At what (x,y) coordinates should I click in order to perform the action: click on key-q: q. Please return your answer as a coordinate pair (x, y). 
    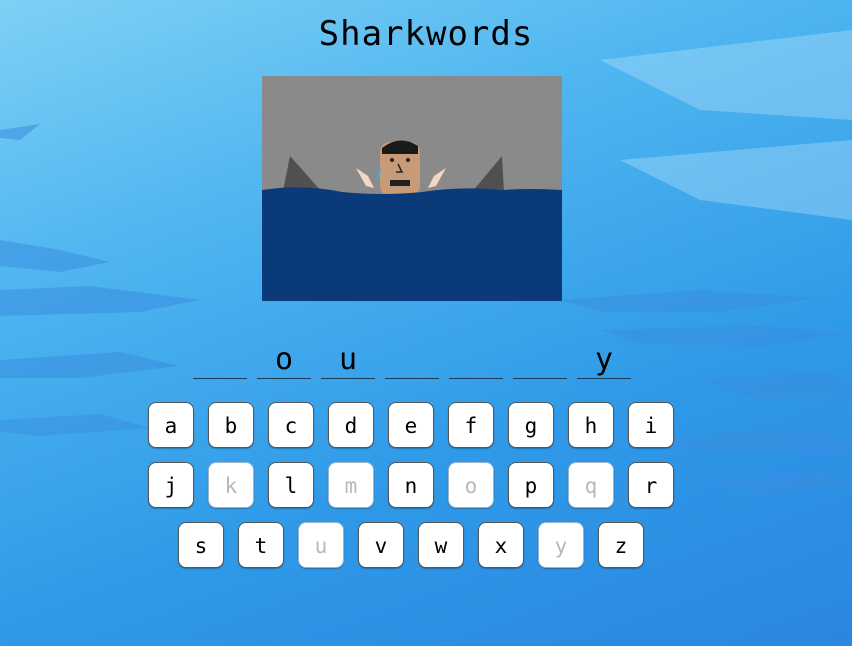
    Looking at the image, I should click on (591, 485).